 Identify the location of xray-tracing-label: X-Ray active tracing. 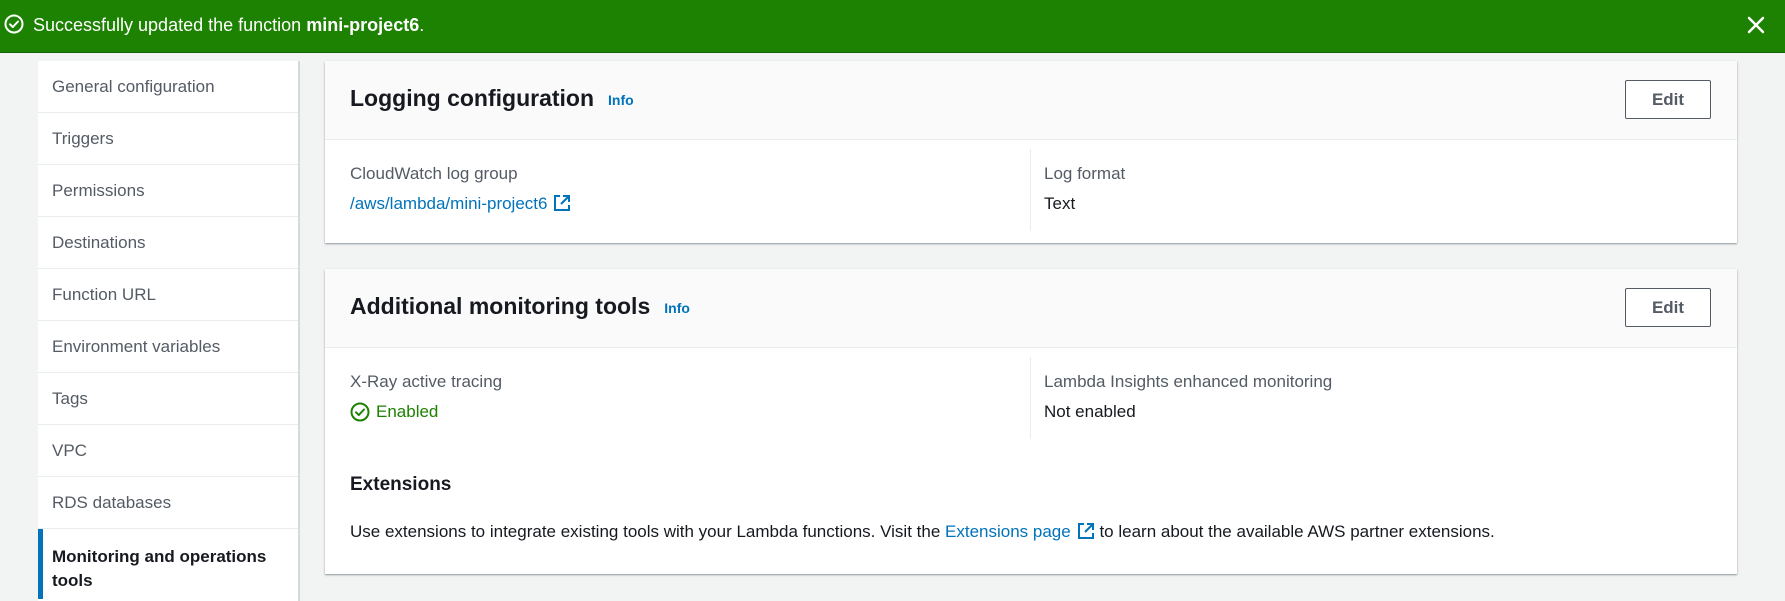
(426, 381).